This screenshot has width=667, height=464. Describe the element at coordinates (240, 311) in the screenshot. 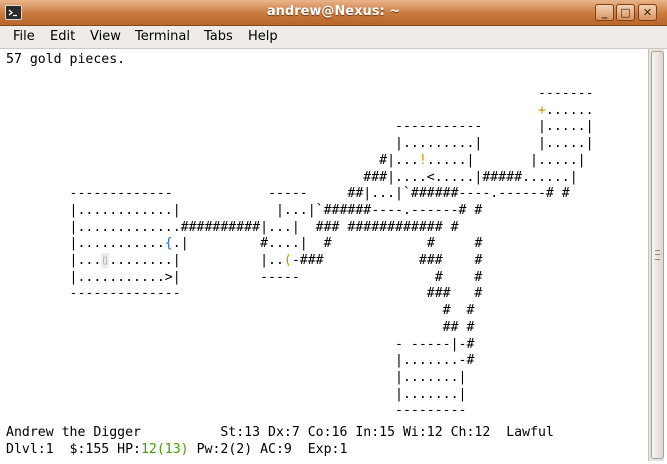

I see `map-row: # #` at that location.